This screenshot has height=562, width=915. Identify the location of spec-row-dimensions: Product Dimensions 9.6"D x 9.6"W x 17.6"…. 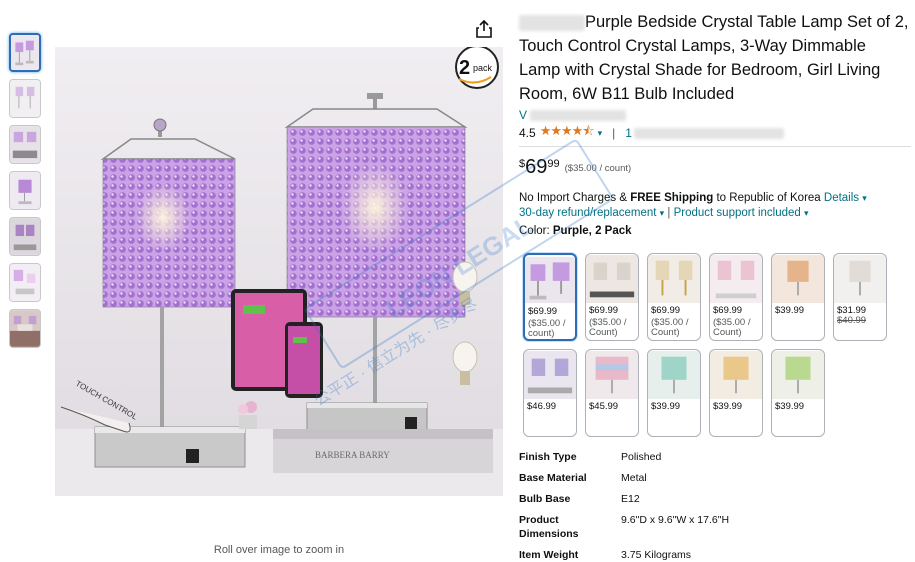
(709, 527).